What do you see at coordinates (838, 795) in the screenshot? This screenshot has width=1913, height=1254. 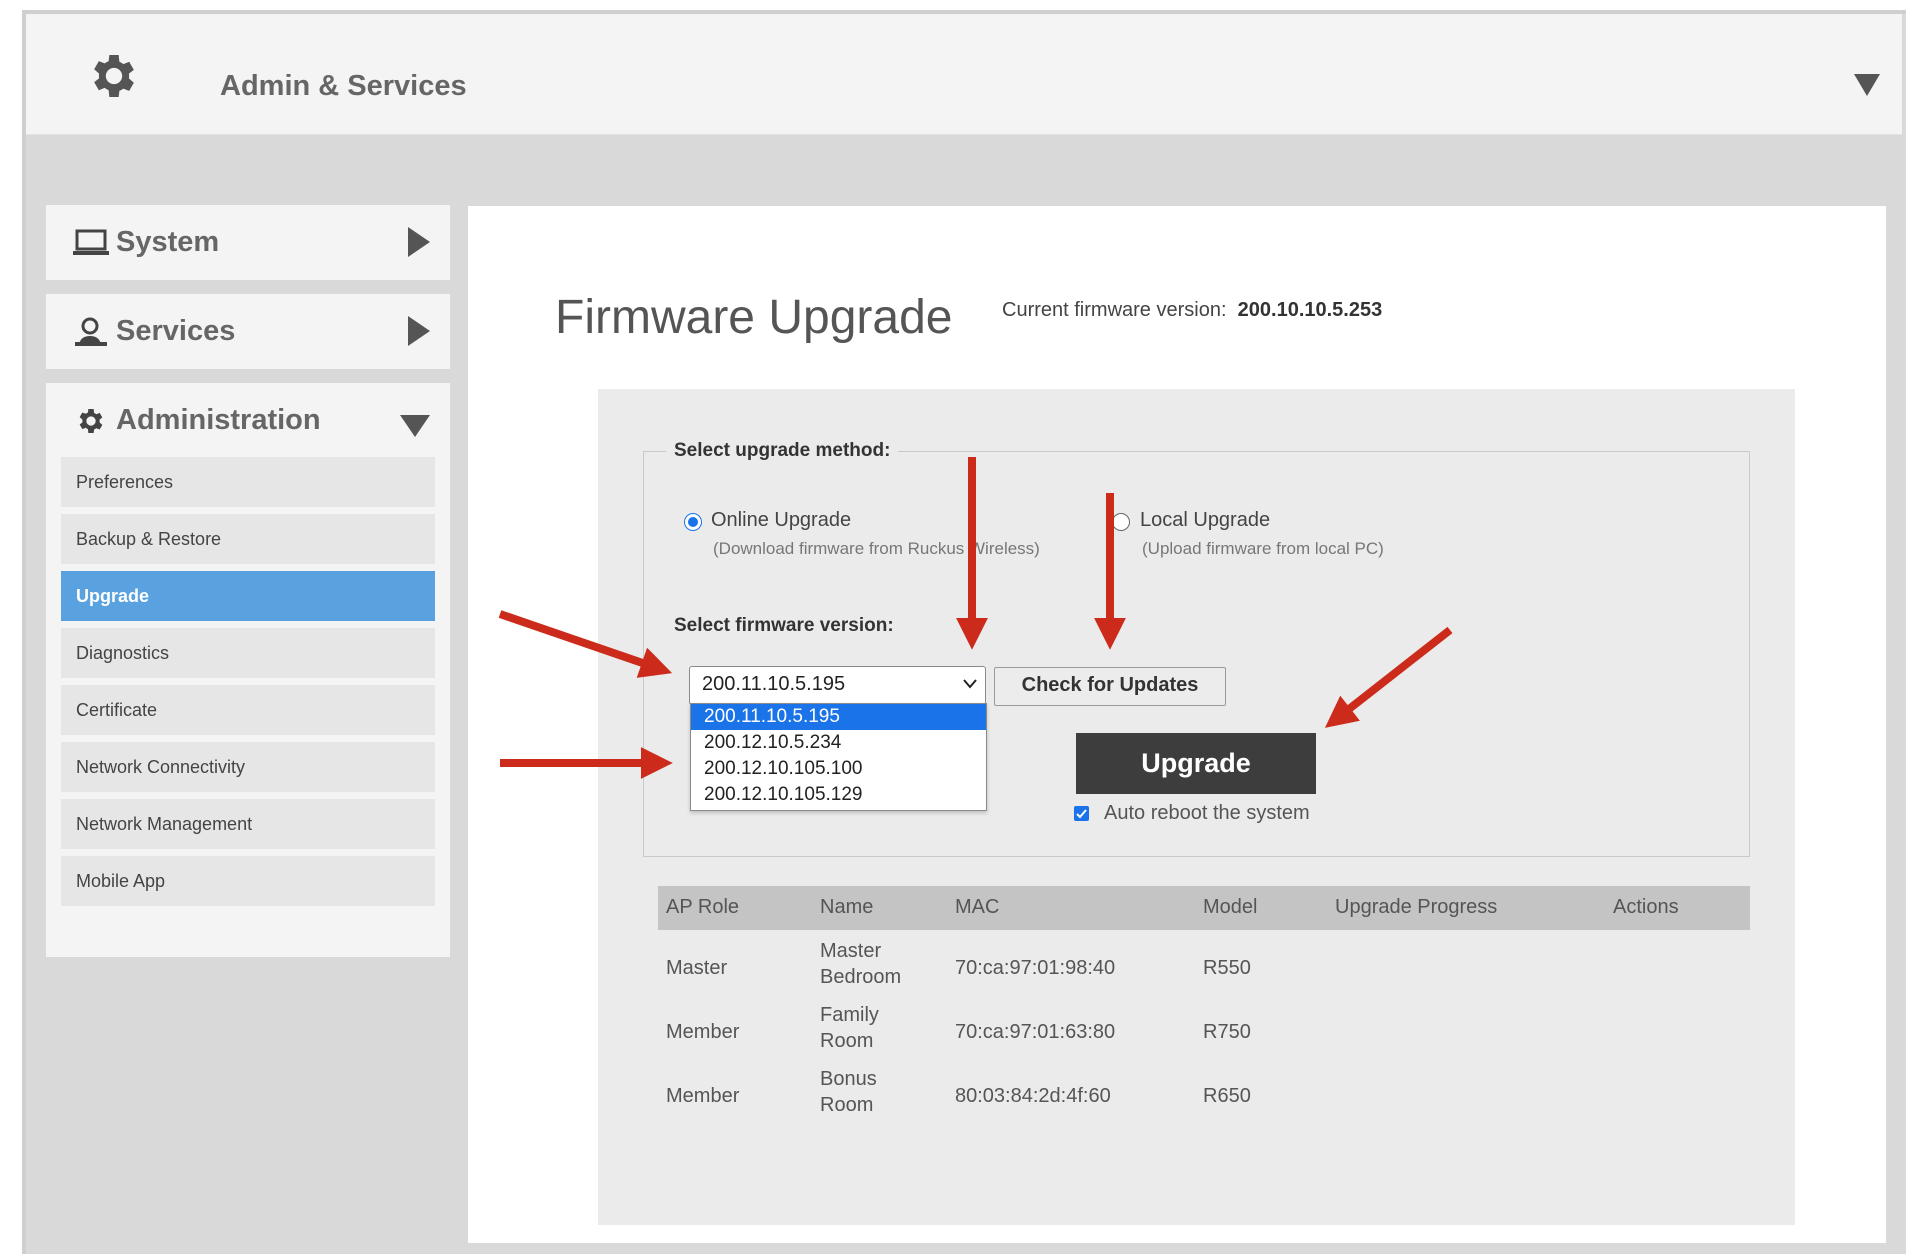 I see `version-option: 200.12.10.105.129` at bounding box center [838, 795].